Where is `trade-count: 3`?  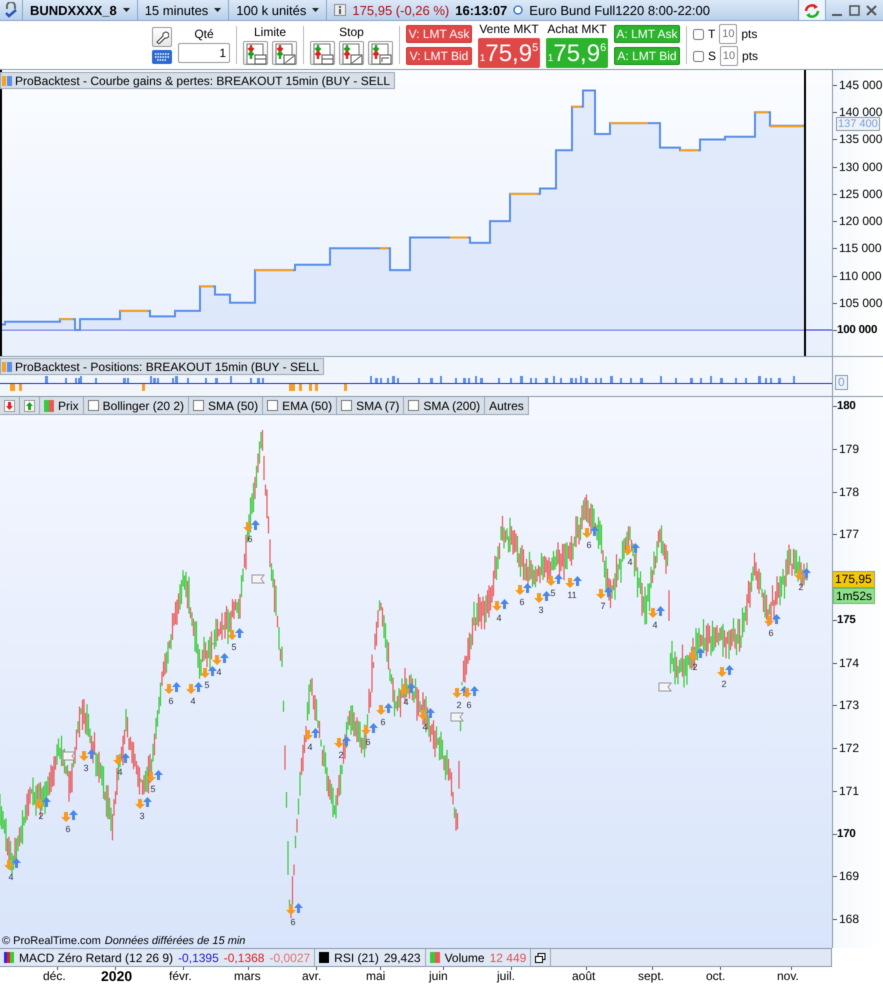
trade-count: 3 is located at coordinates (142, 816).